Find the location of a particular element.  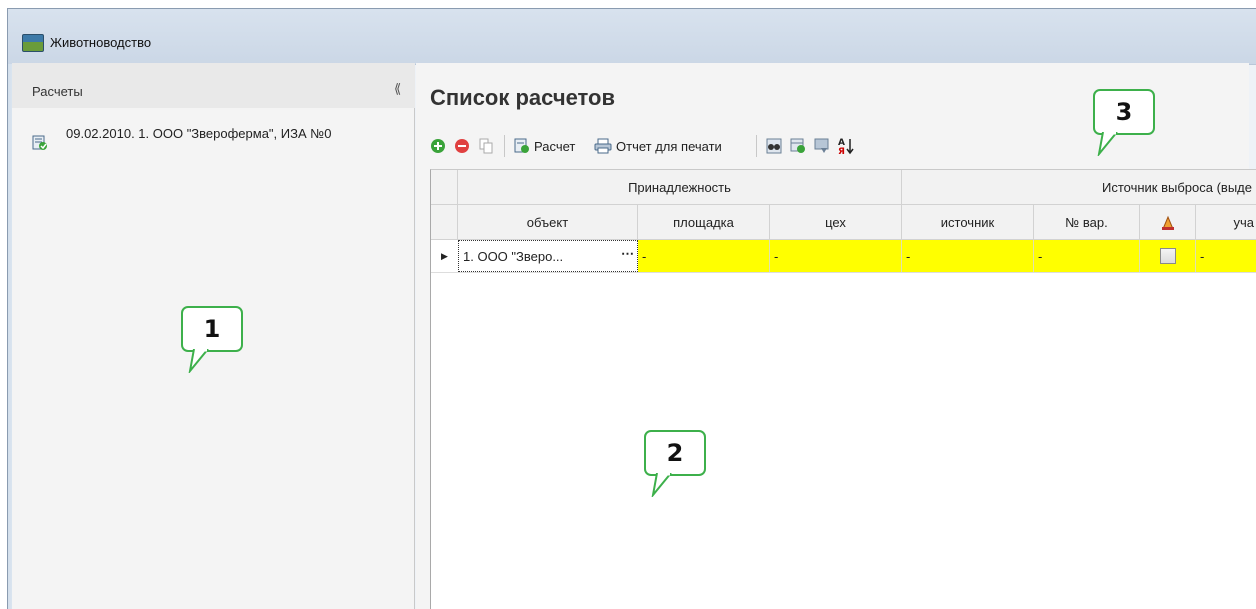

callout-3-tail is located at coordinates (1107, 144).